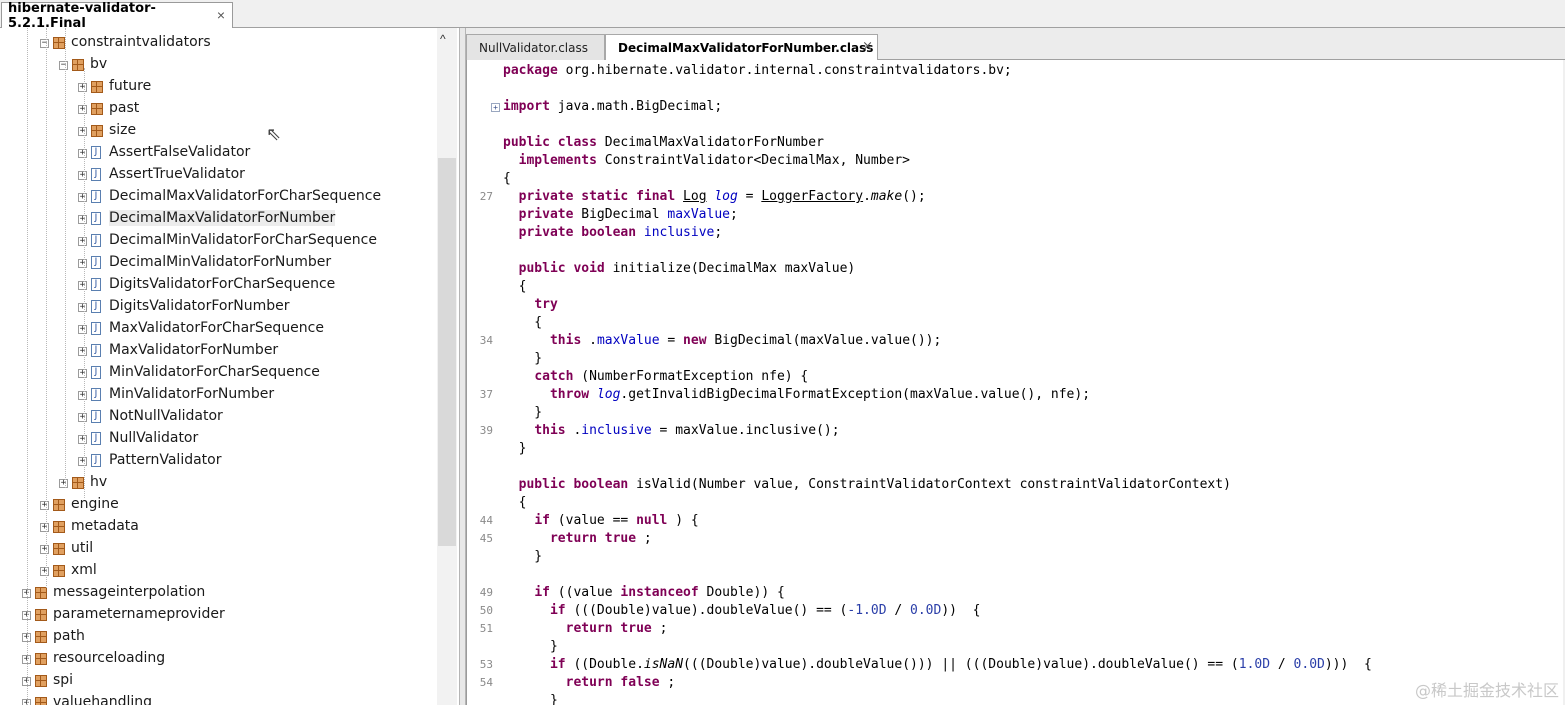 The width and height of the screenshot is (1565, 705). Describe the element at coordinates (129, 592) in the screenshot. I see `tree-node-label: messageinterpolation` at that location.